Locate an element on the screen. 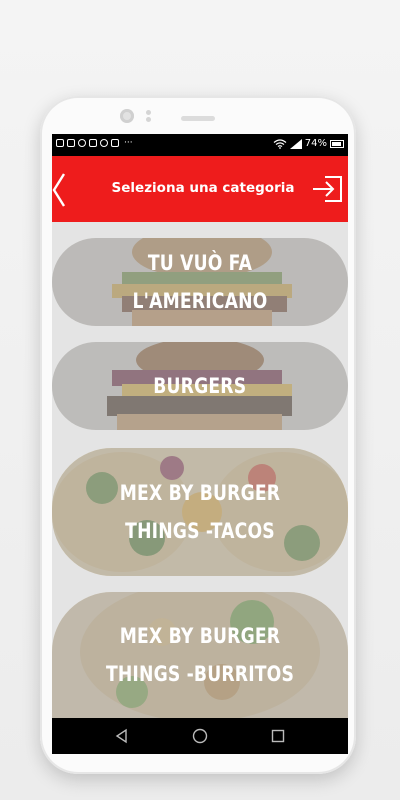 The width and height of the screenshot is (400, 800). category-card-americano: TU VUÒ FA L'AMERICANO is located at coordinates (200, 282).